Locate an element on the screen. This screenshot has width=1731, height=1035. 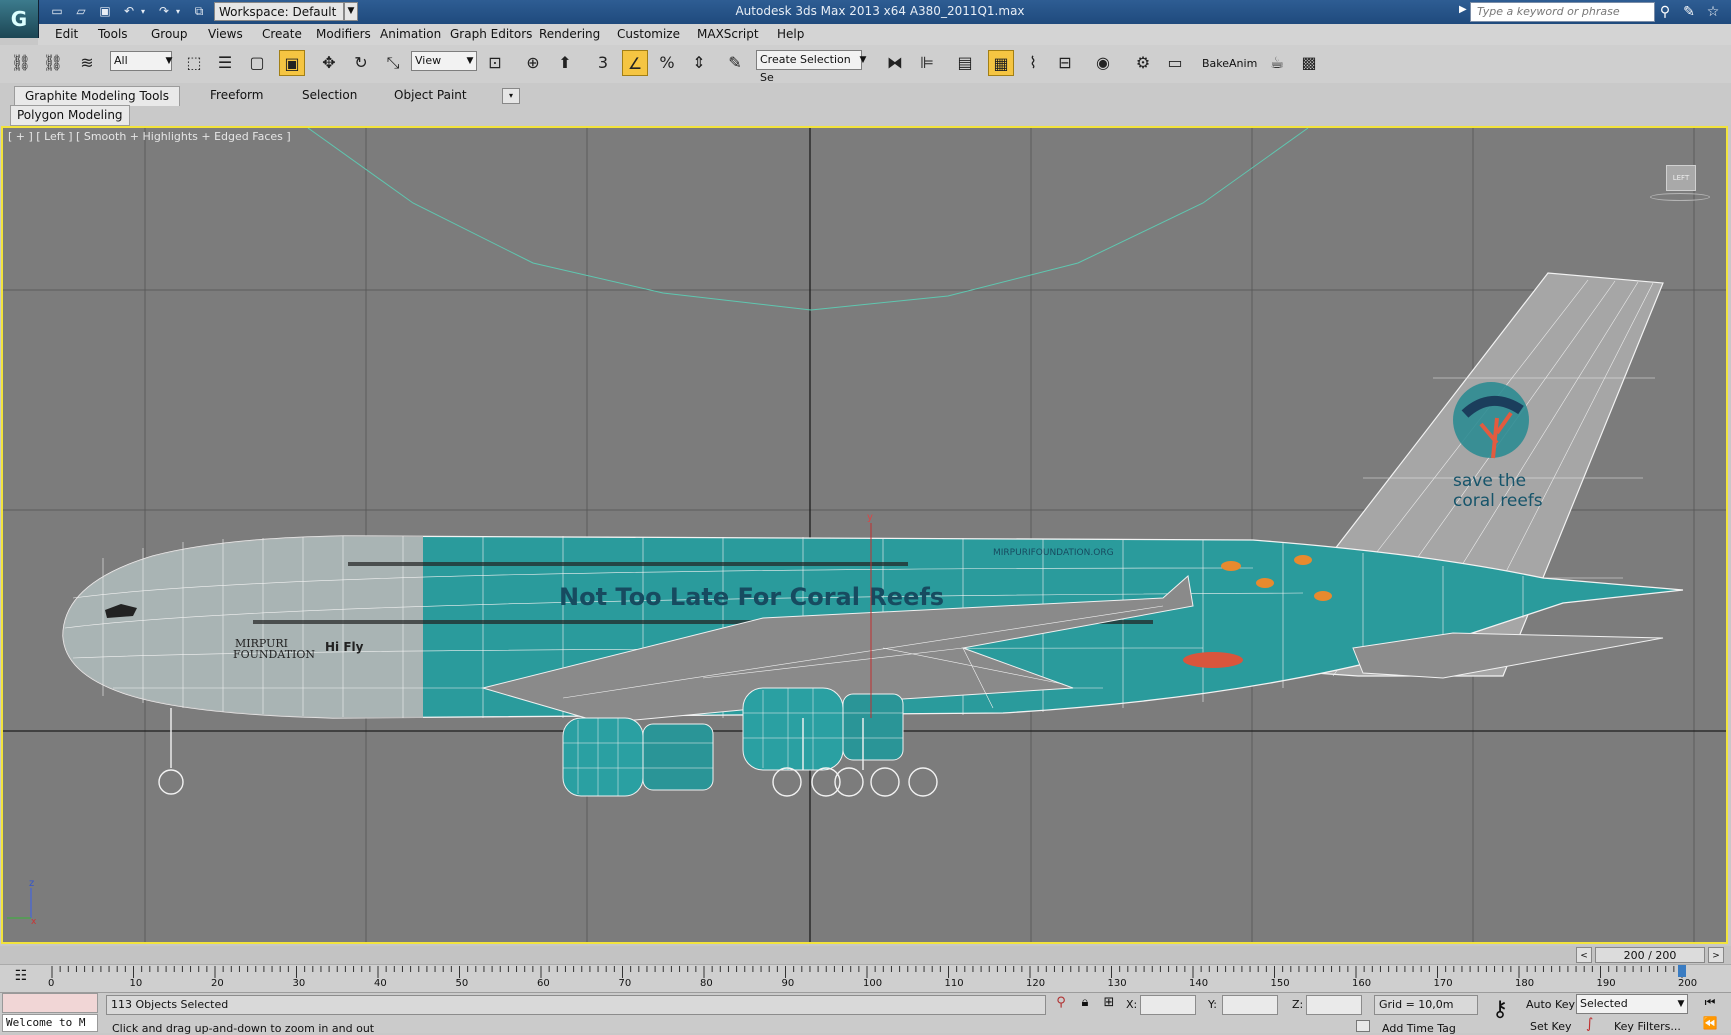
menu-create: Create is located at coordinates (282, 34).